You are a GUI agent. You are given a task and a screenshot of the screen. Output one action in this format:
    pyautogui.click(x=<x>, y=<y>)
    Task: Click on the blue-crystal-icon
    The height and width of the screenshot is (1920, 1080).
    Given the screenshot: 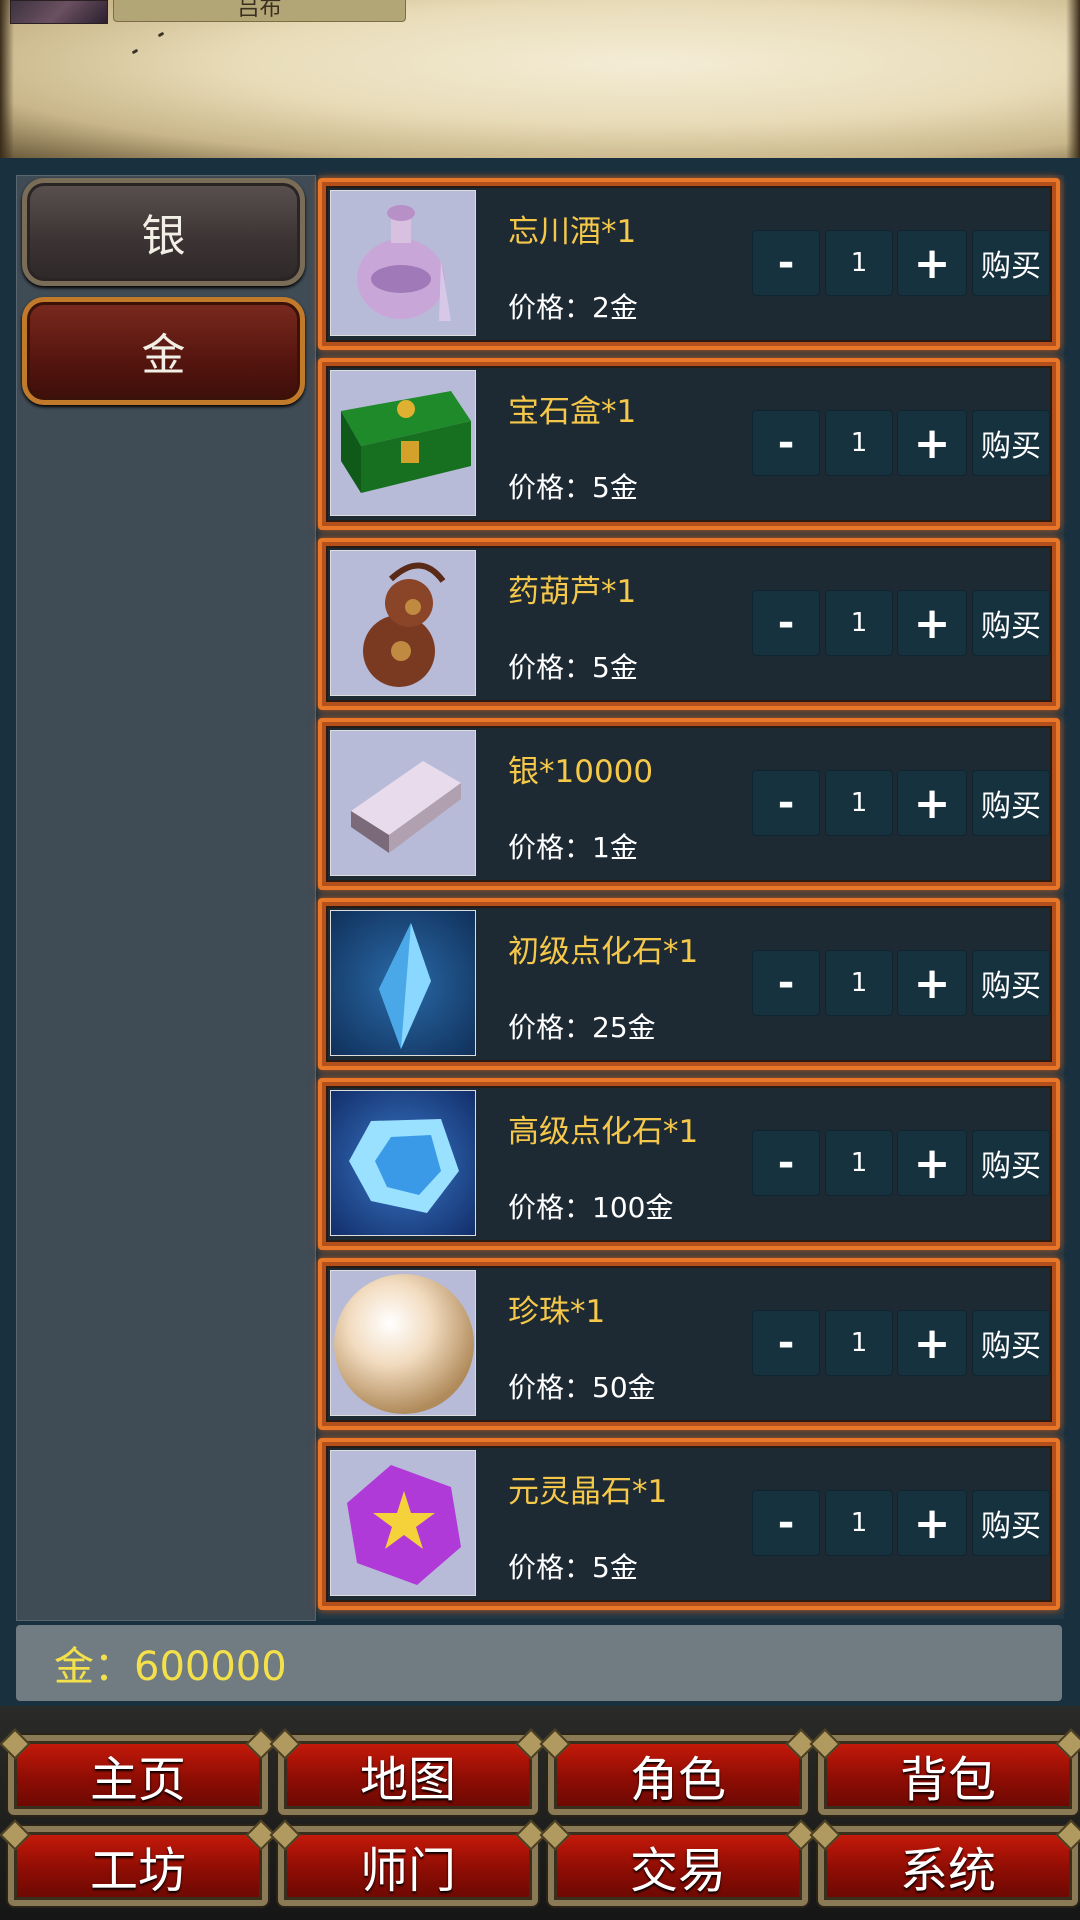 What is the action you would take?
    pyautogui.click(x=403, y=983)
    